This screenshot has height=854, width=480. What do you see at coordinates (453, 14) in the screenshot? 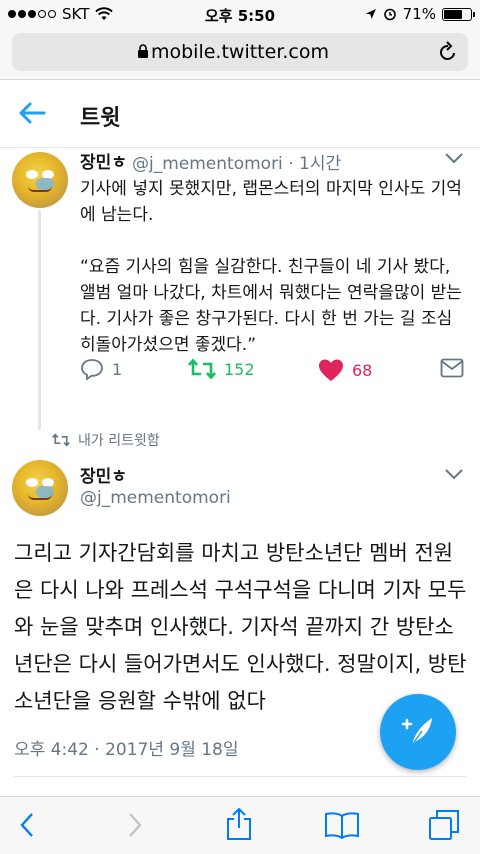
I see `battery-level` at bounding box center [453, 14].